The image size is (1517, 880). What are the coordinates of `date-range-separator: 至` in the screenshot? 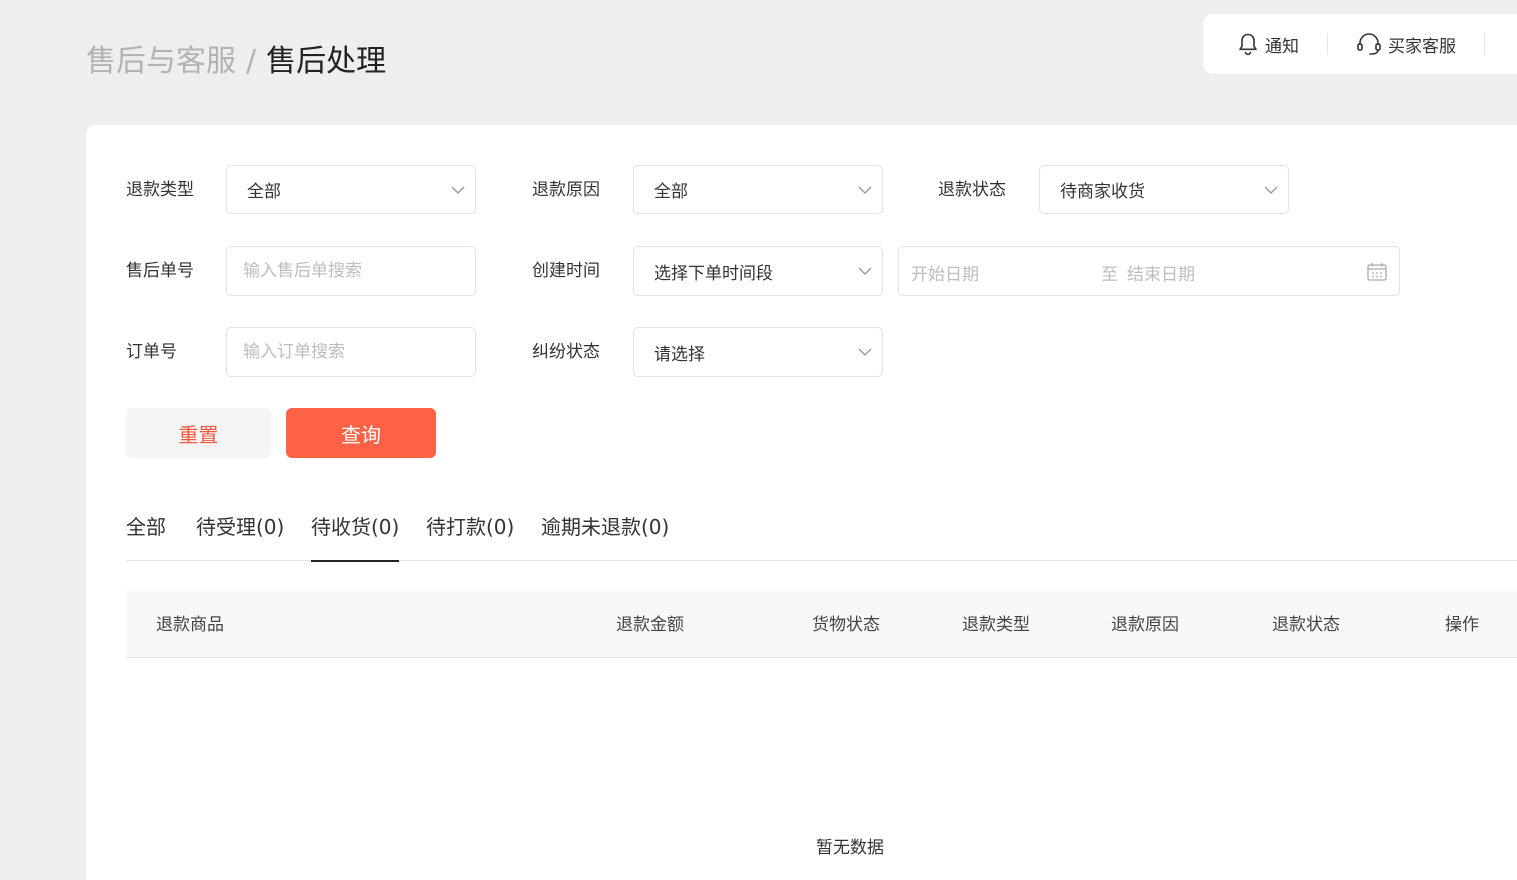 It's located at (1109, 275).